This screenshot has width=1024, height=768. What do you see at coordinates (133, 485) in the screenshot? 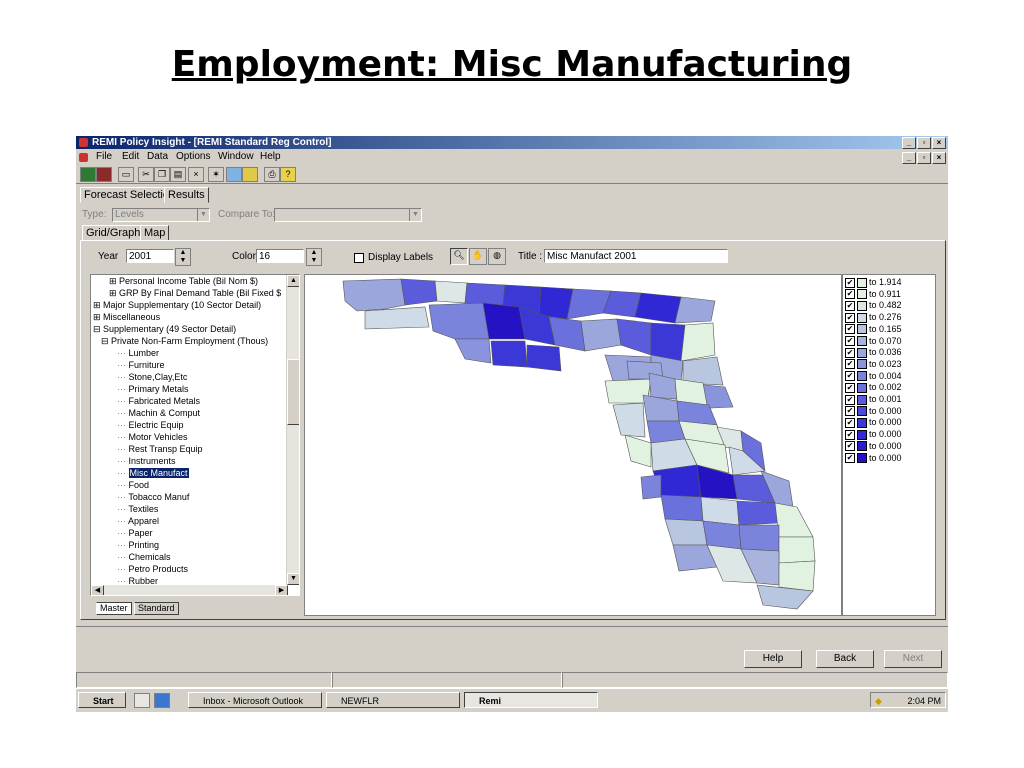
I see `tree-item: ··· Food` at bounding box center [133, 485].